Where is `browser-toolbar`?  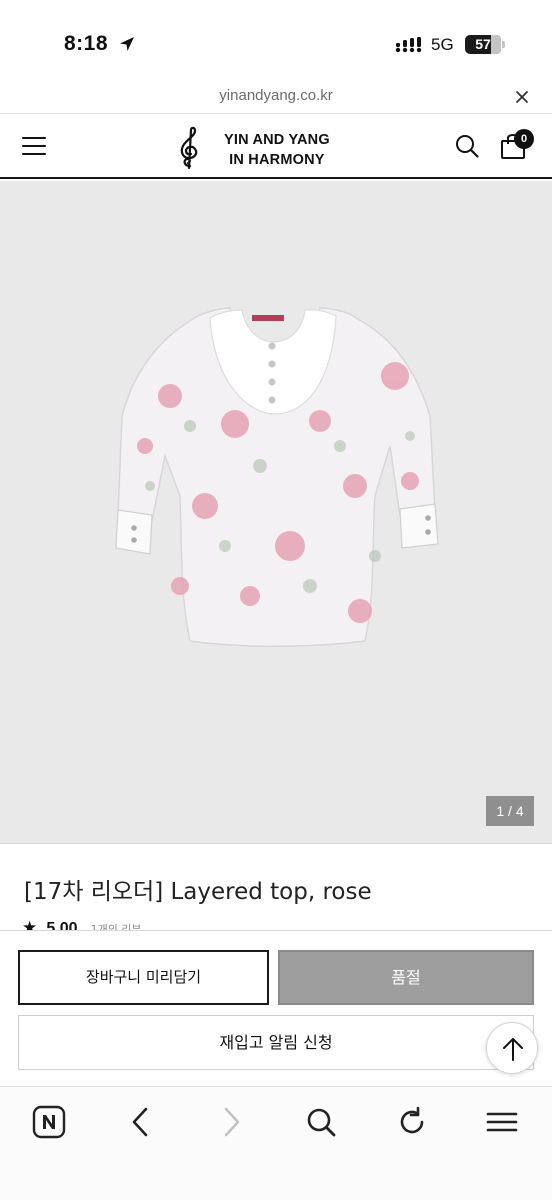
browser-toolbar is located at coordinates (276, 1143).